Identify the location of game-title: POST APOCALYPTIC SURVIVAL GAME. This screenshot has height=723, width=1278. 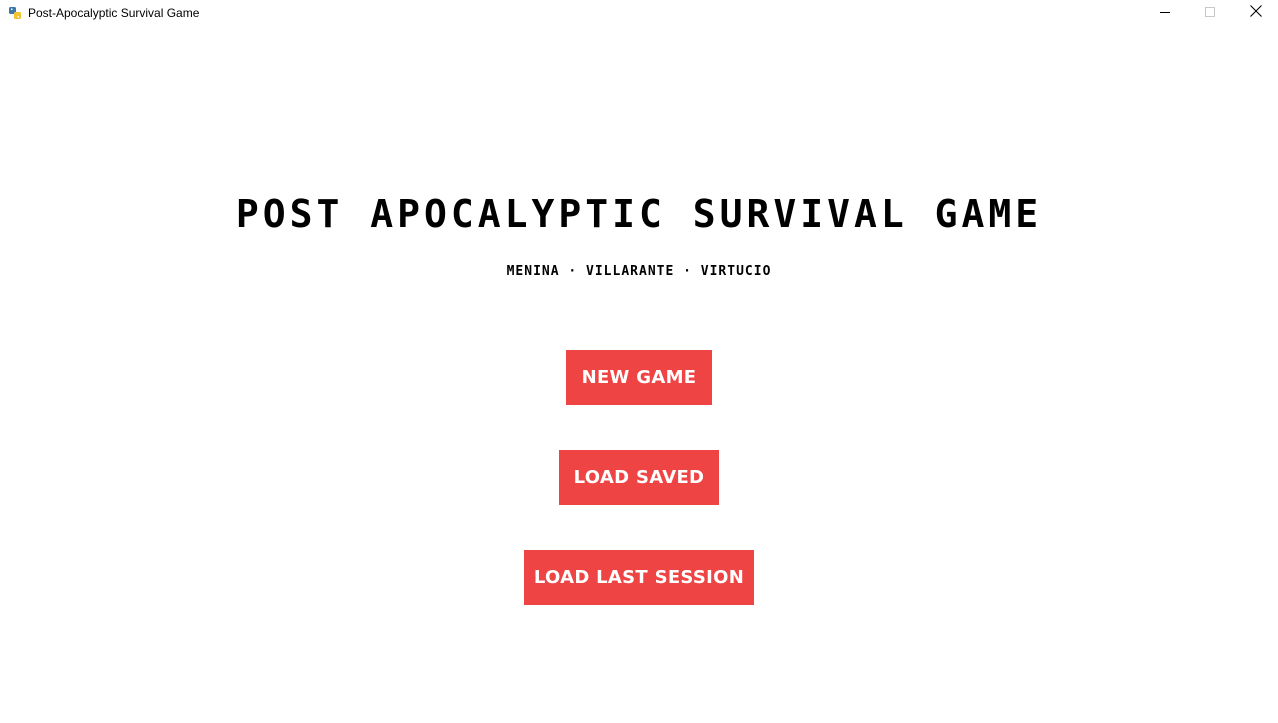
(639, 214).